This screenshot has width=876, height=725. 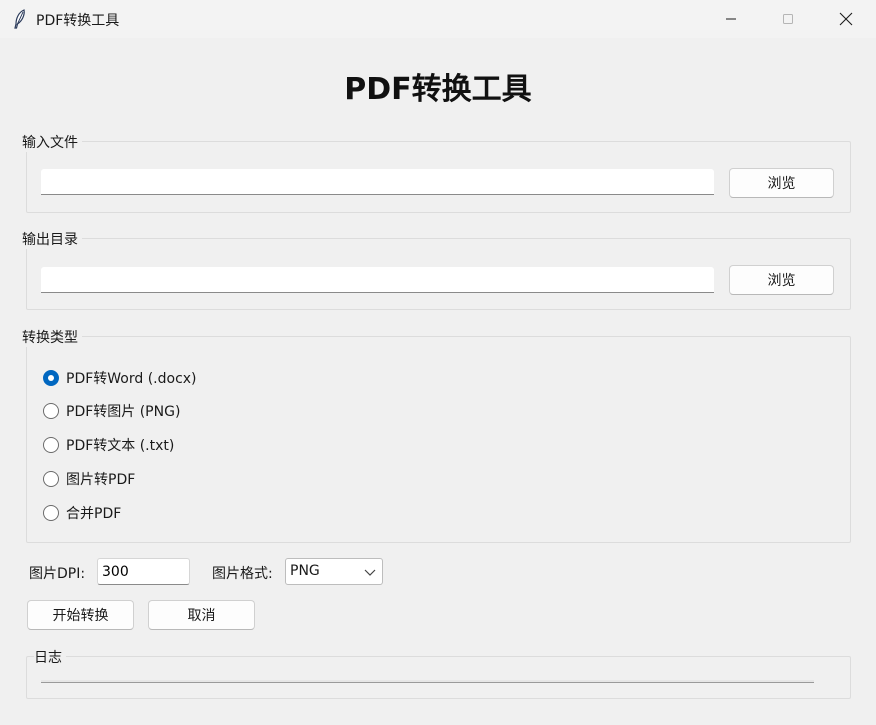 I want to click on log-label: 日志, so click(x=50, y=657).